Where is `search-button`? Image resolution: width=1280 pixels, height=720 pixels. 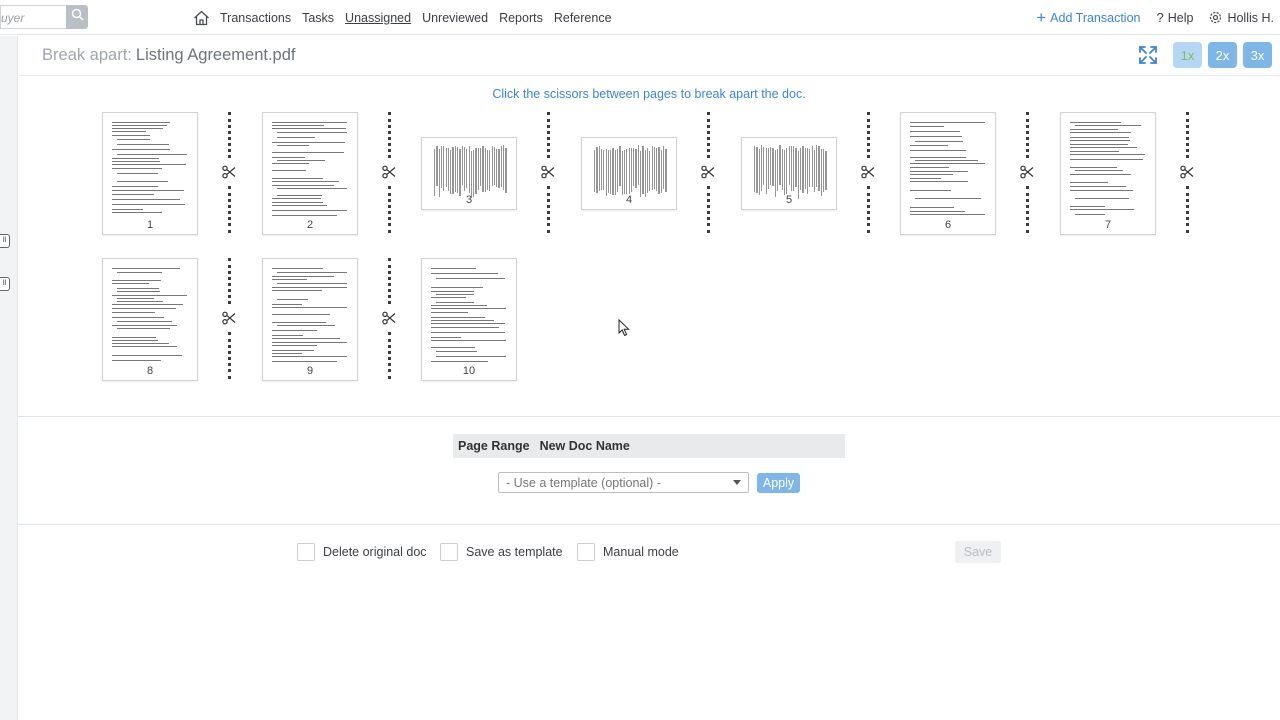 search-button is located at coordinates (77, 17).